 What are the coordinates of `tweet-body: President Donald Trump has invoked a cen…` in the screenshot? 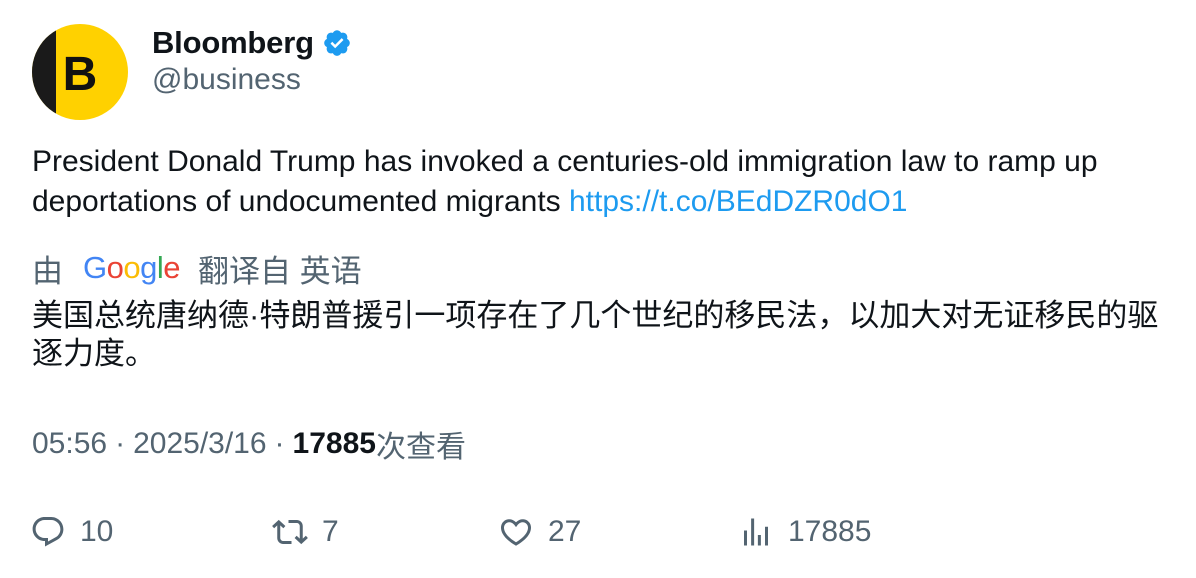 It's located at (565, 181).